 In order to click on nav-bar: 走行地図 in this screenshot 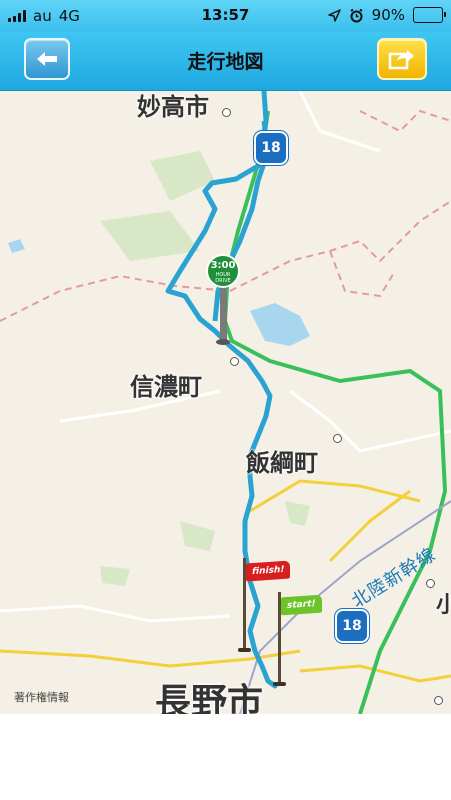, I will do `click(225, 61)`.